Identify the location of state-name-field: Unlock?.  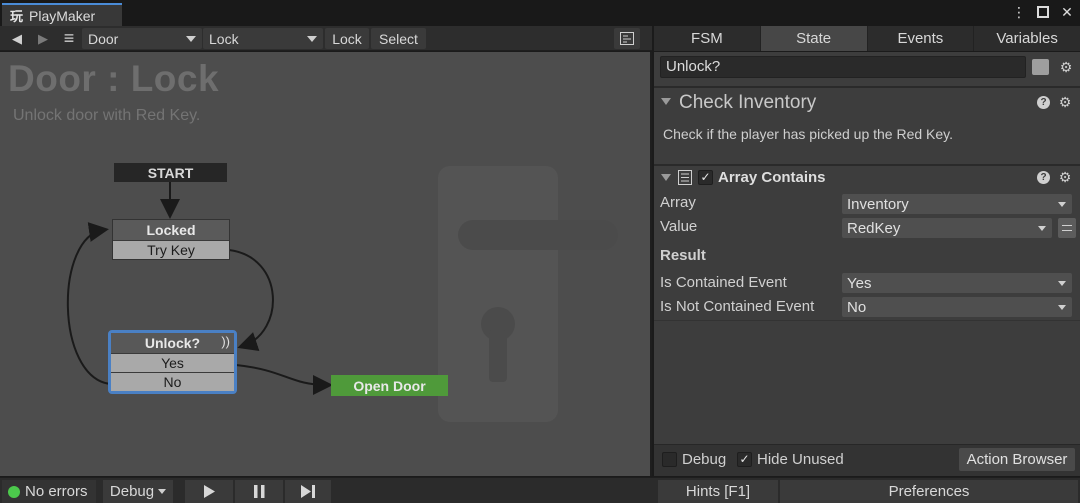
(843, 67).